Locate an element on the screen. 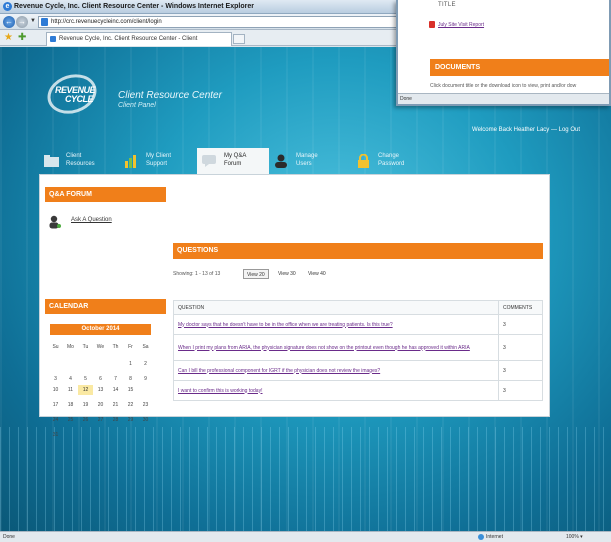 The height and width of the screenshot is (542, 611). calendar-day: 20 is located at coordinates (100, 405).